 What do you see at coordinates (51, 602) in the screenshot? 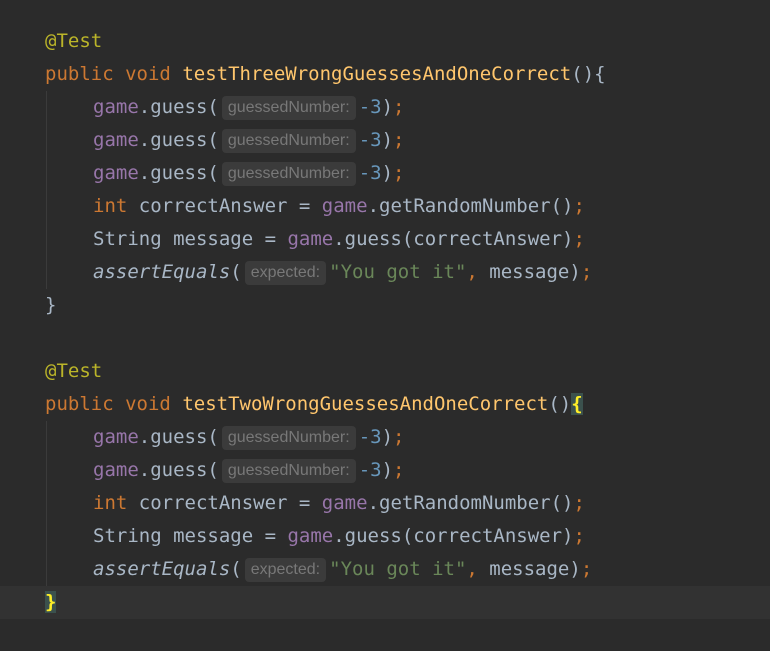
I see `matched-brace-close: }` at bounding box center [51, 602].